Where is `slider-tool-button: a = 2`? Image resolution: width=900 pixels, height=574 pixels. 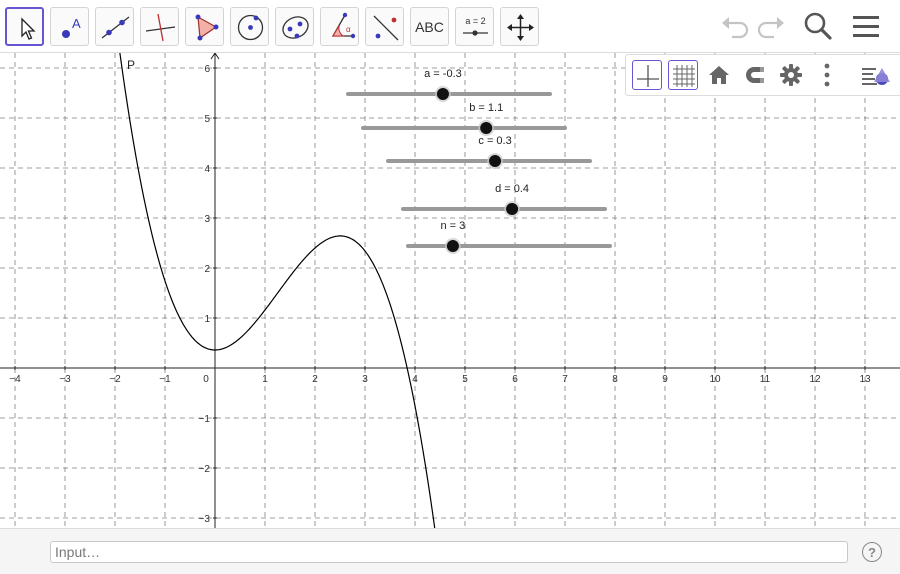 slider-tool-button: a = 2 is located at coordinates (474, 26).